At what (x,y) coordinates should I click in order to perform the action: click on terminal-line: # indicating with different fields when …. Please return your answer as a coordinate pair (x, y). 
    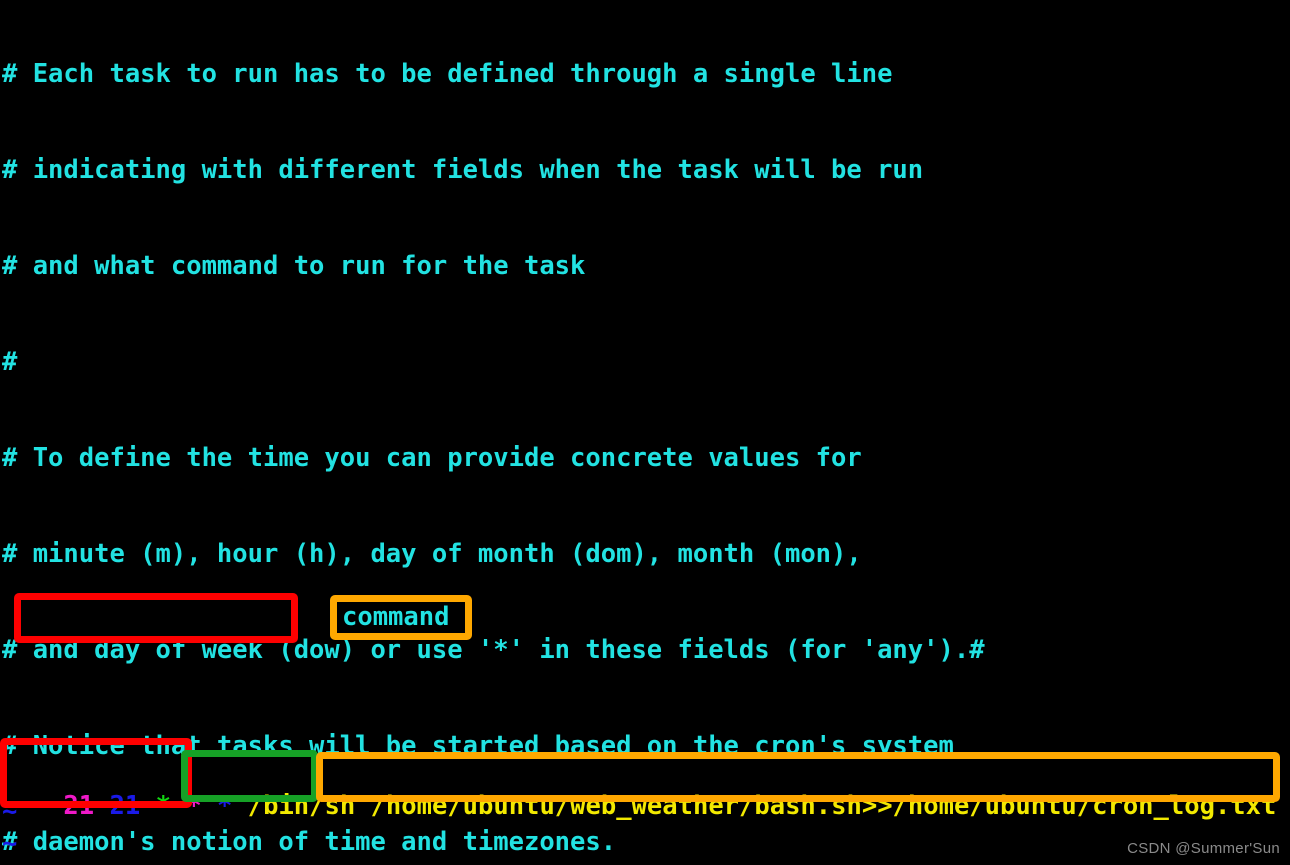
    Looking at the image, I should click on (463, 170).